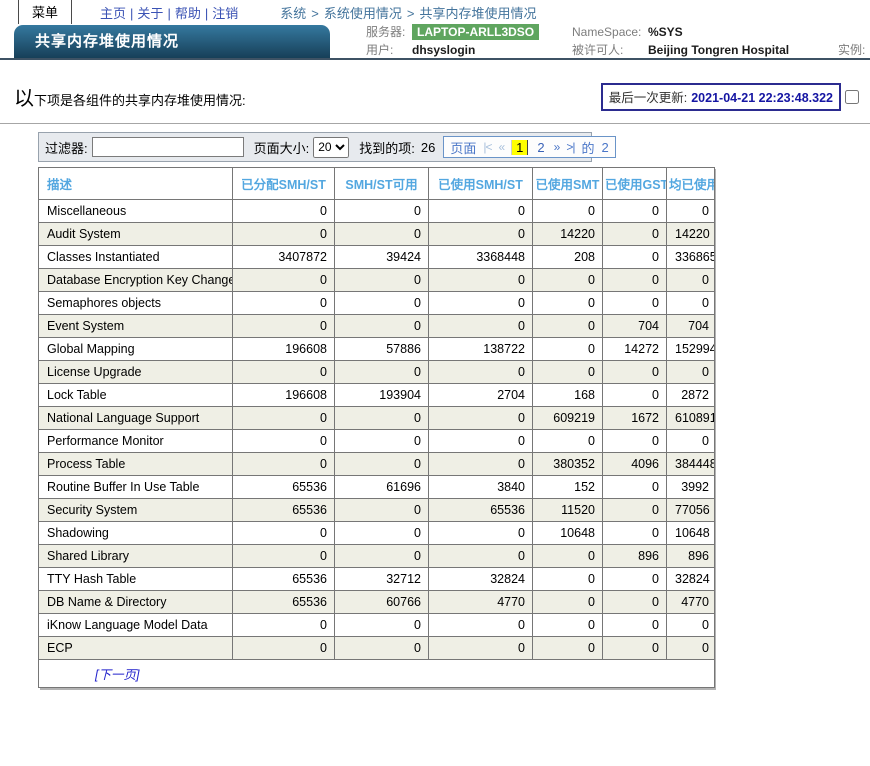 Image resolution: width=870 pixels, height=766 pixels. I want to click on header-divider, so click(435, 59).